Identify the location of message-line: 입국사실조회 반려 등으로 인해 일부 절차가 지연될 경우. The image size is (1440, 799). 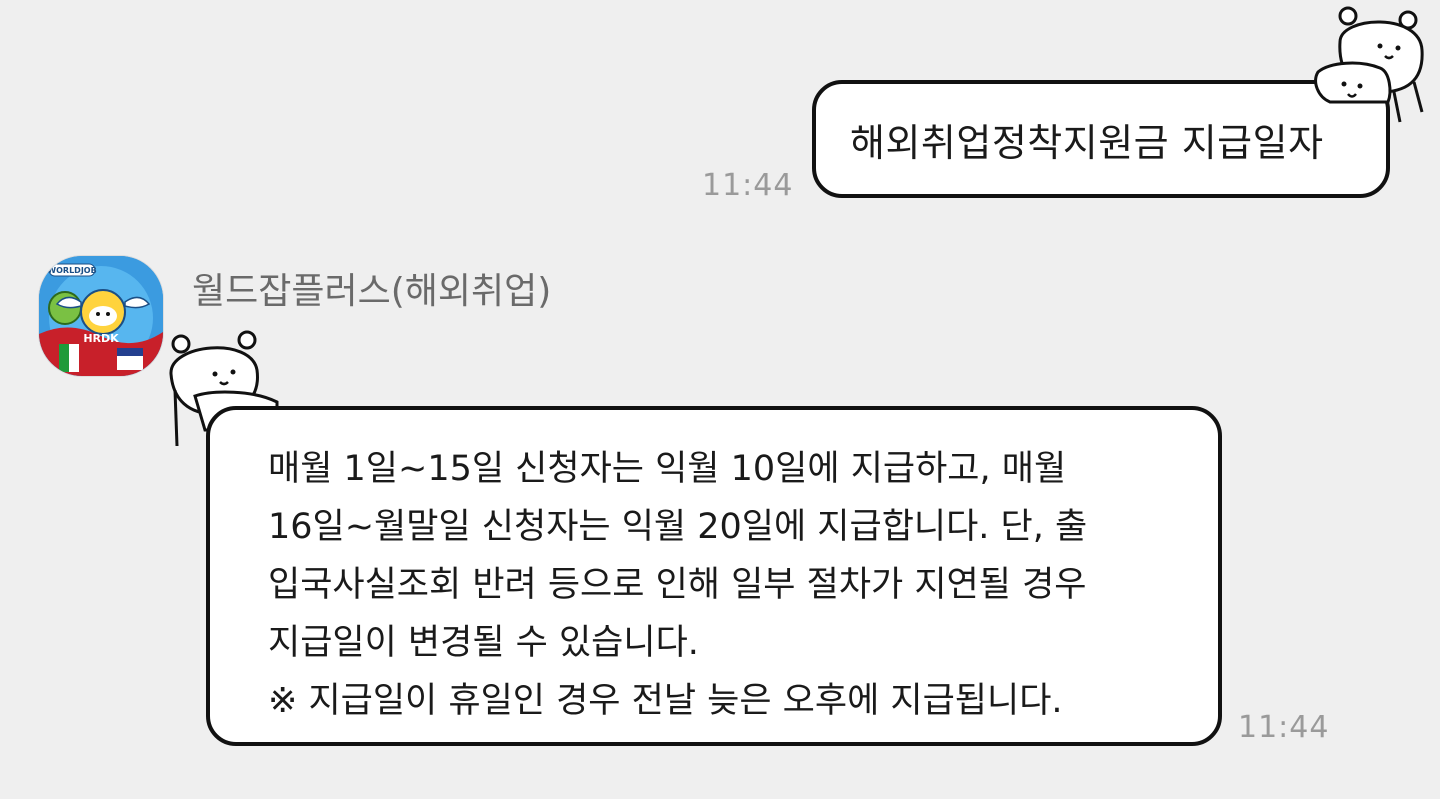
(677, 585).